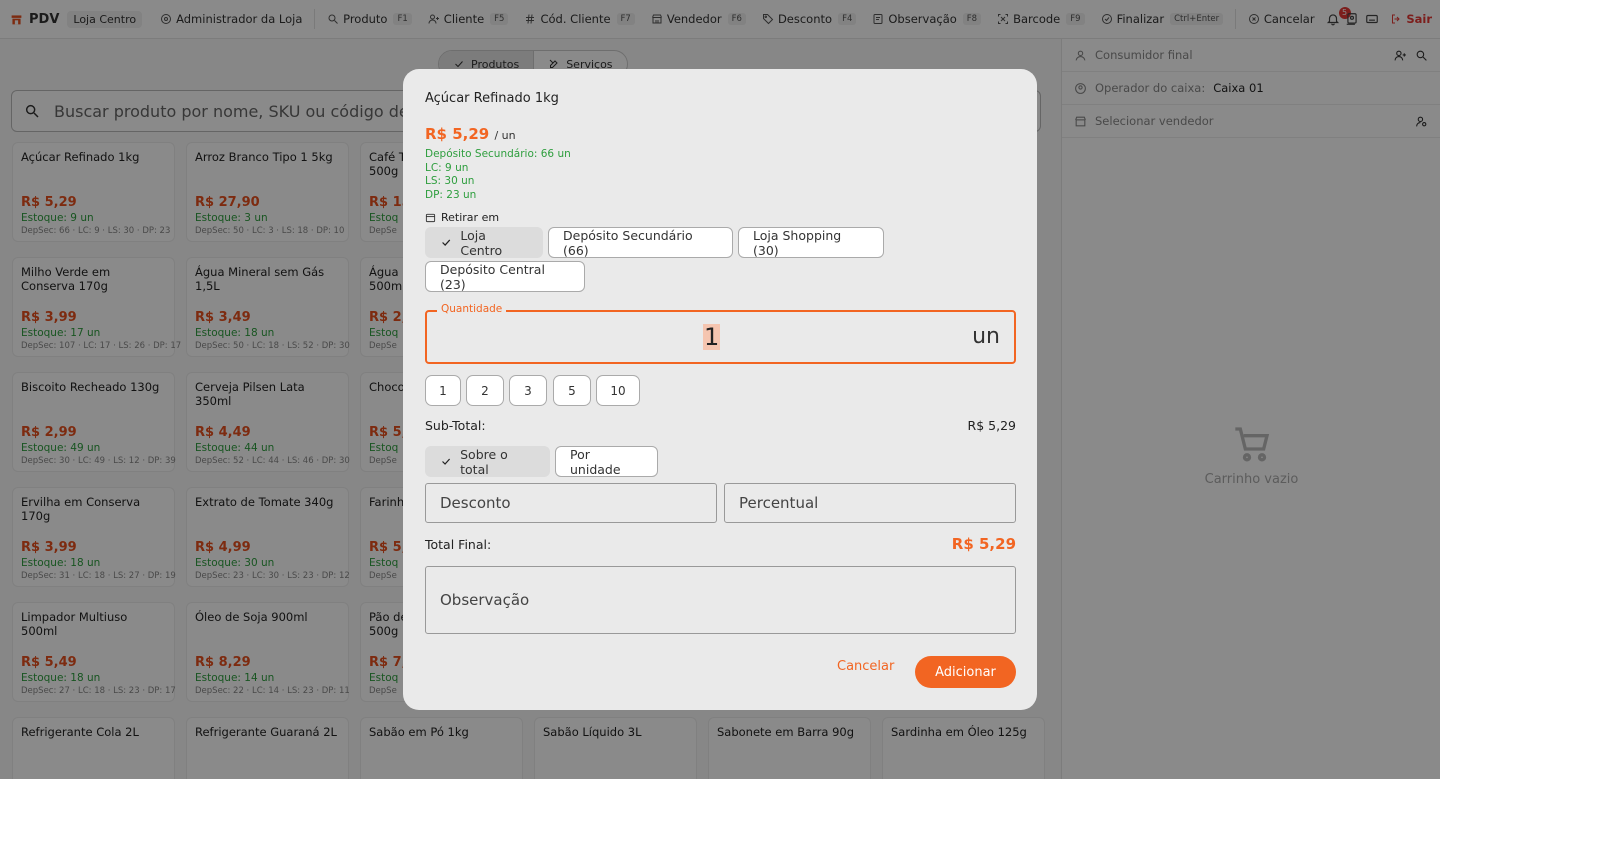 The height and width of the screenshot is (865, 1600). What do you see at coordinates (618, 390) in the screenshot?
I see `quick-qty-10: 10` at bounding box center [618, 390].